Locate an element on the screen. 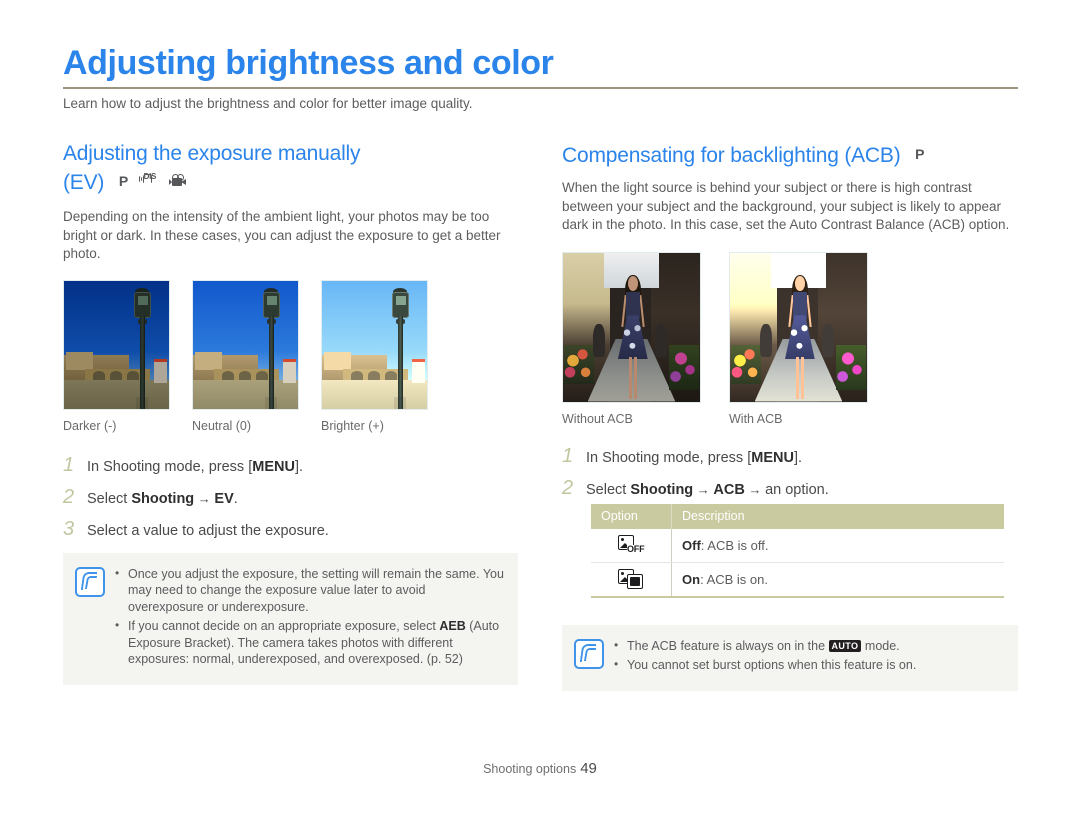 Image resolution: width=1080 pixels, height=815 pixels. option-label-off: Off is located at coordinates (691, 545).